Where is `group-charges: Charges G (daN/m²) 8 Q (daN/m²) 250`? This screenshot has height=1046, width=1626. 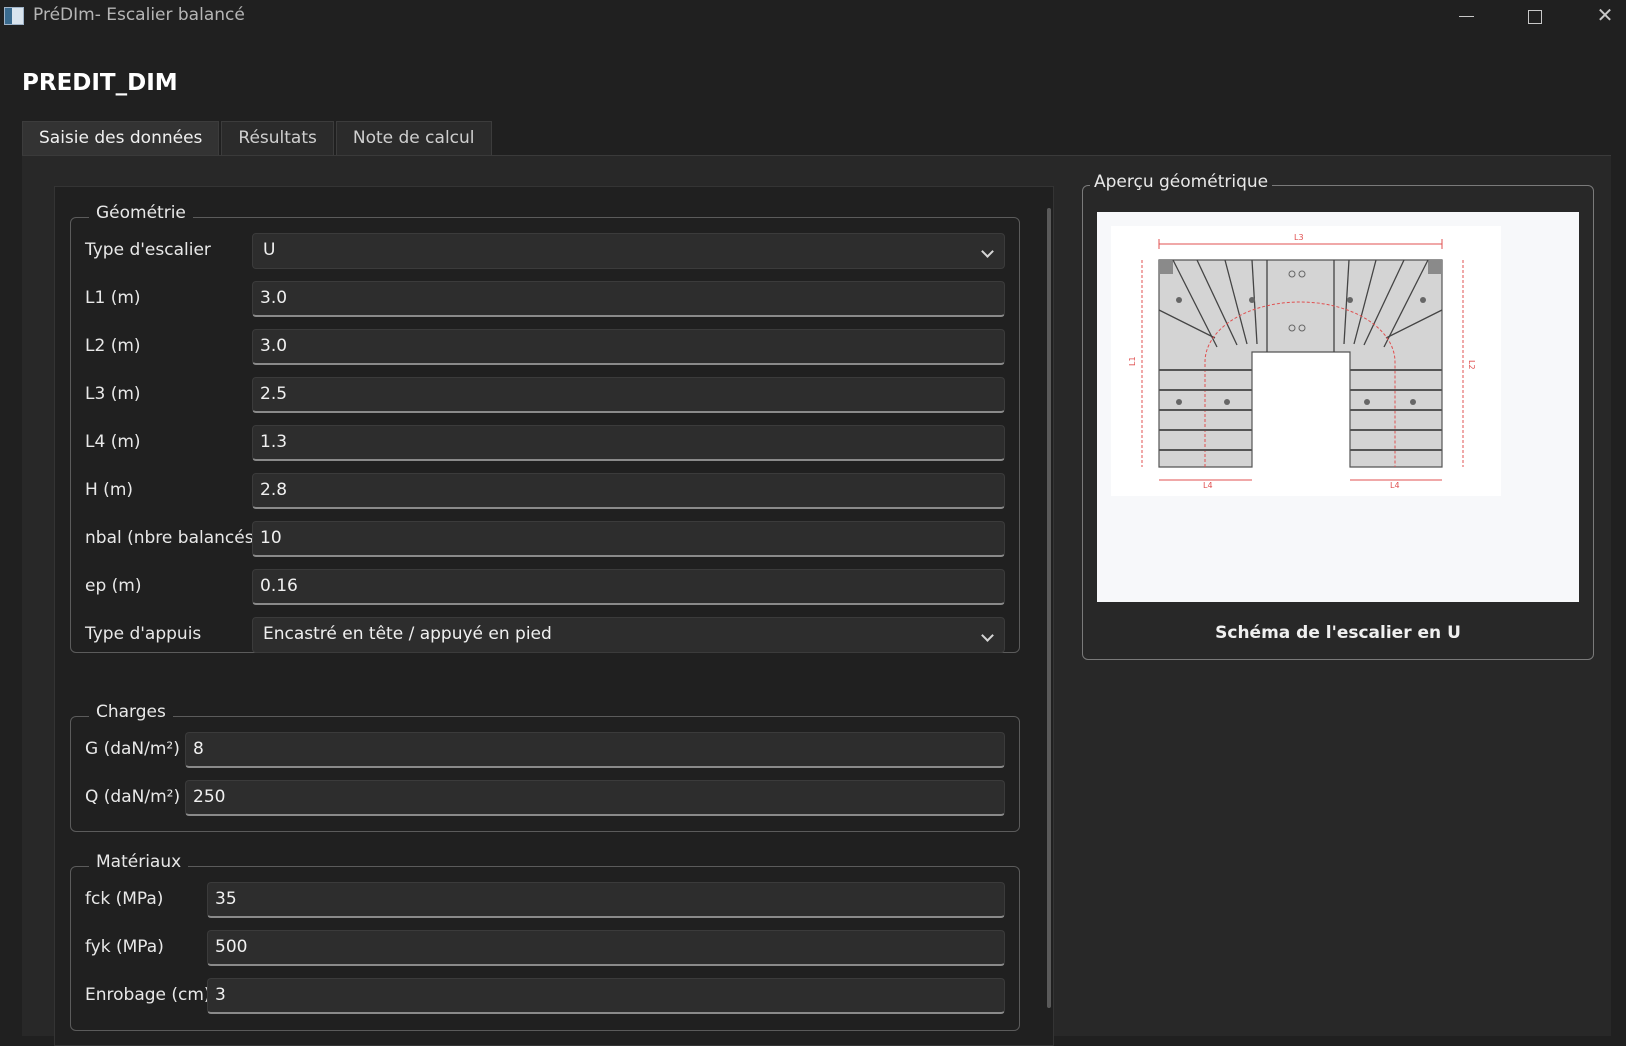 group-charges: Charges G (daN/m²) 8 Q (daN/m²) 250 is located at coordinates (545, 767).